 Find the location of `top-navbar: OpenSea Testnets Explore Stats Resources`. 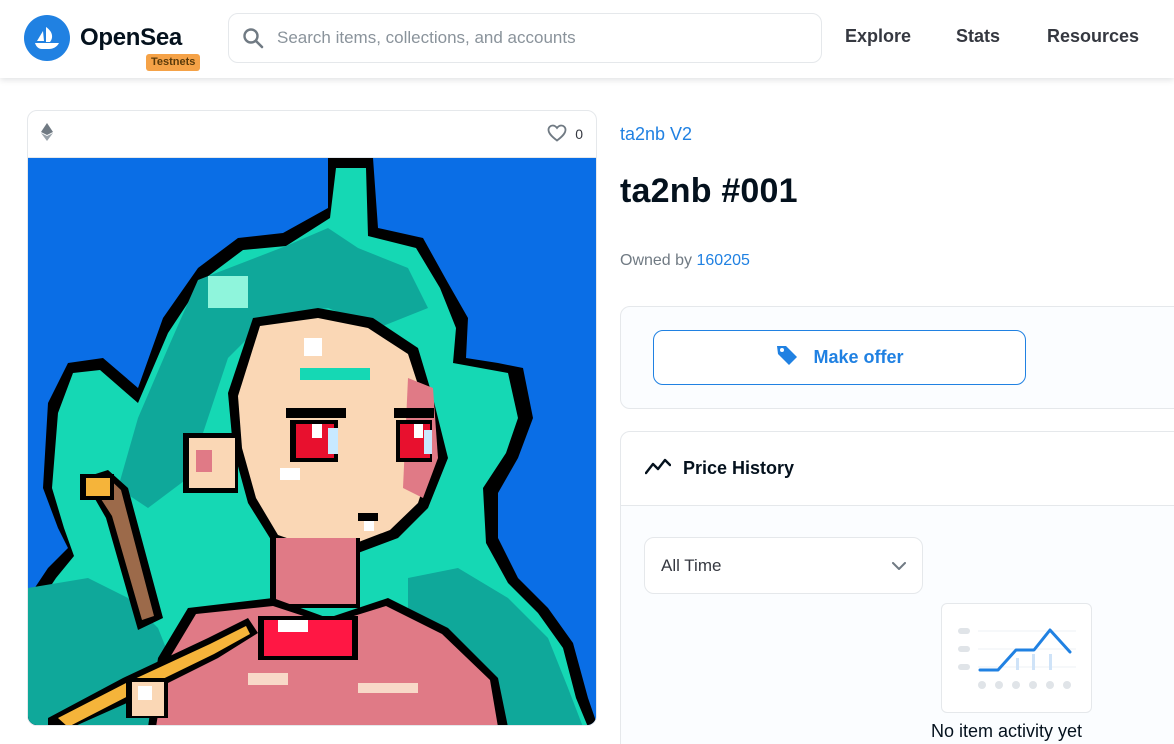

top-navbar: OpenSea Testnets Explore Stats Resources is located at coordinates (587, 39).